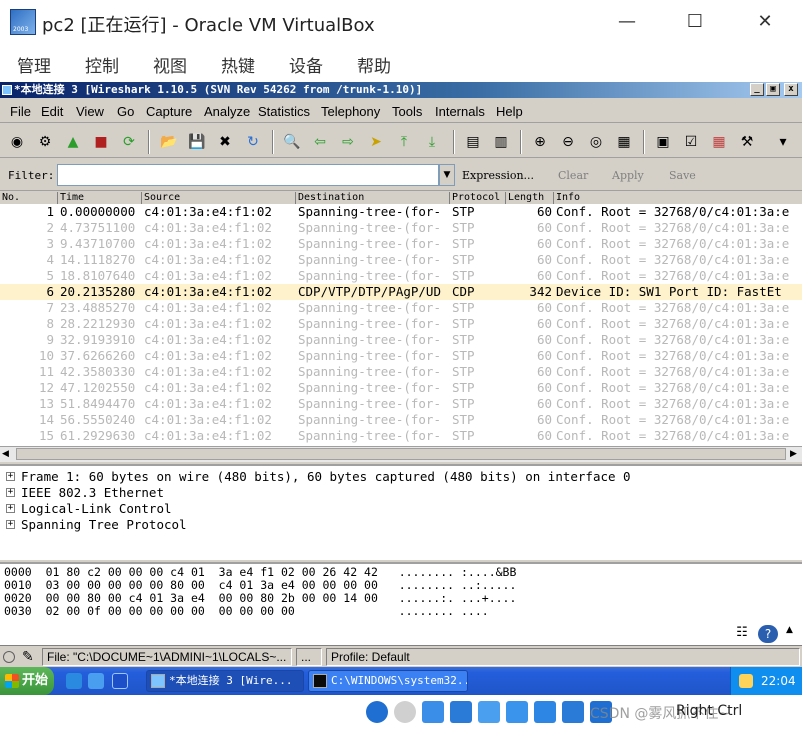  I want to click on tray-icon, so click(746, 681).